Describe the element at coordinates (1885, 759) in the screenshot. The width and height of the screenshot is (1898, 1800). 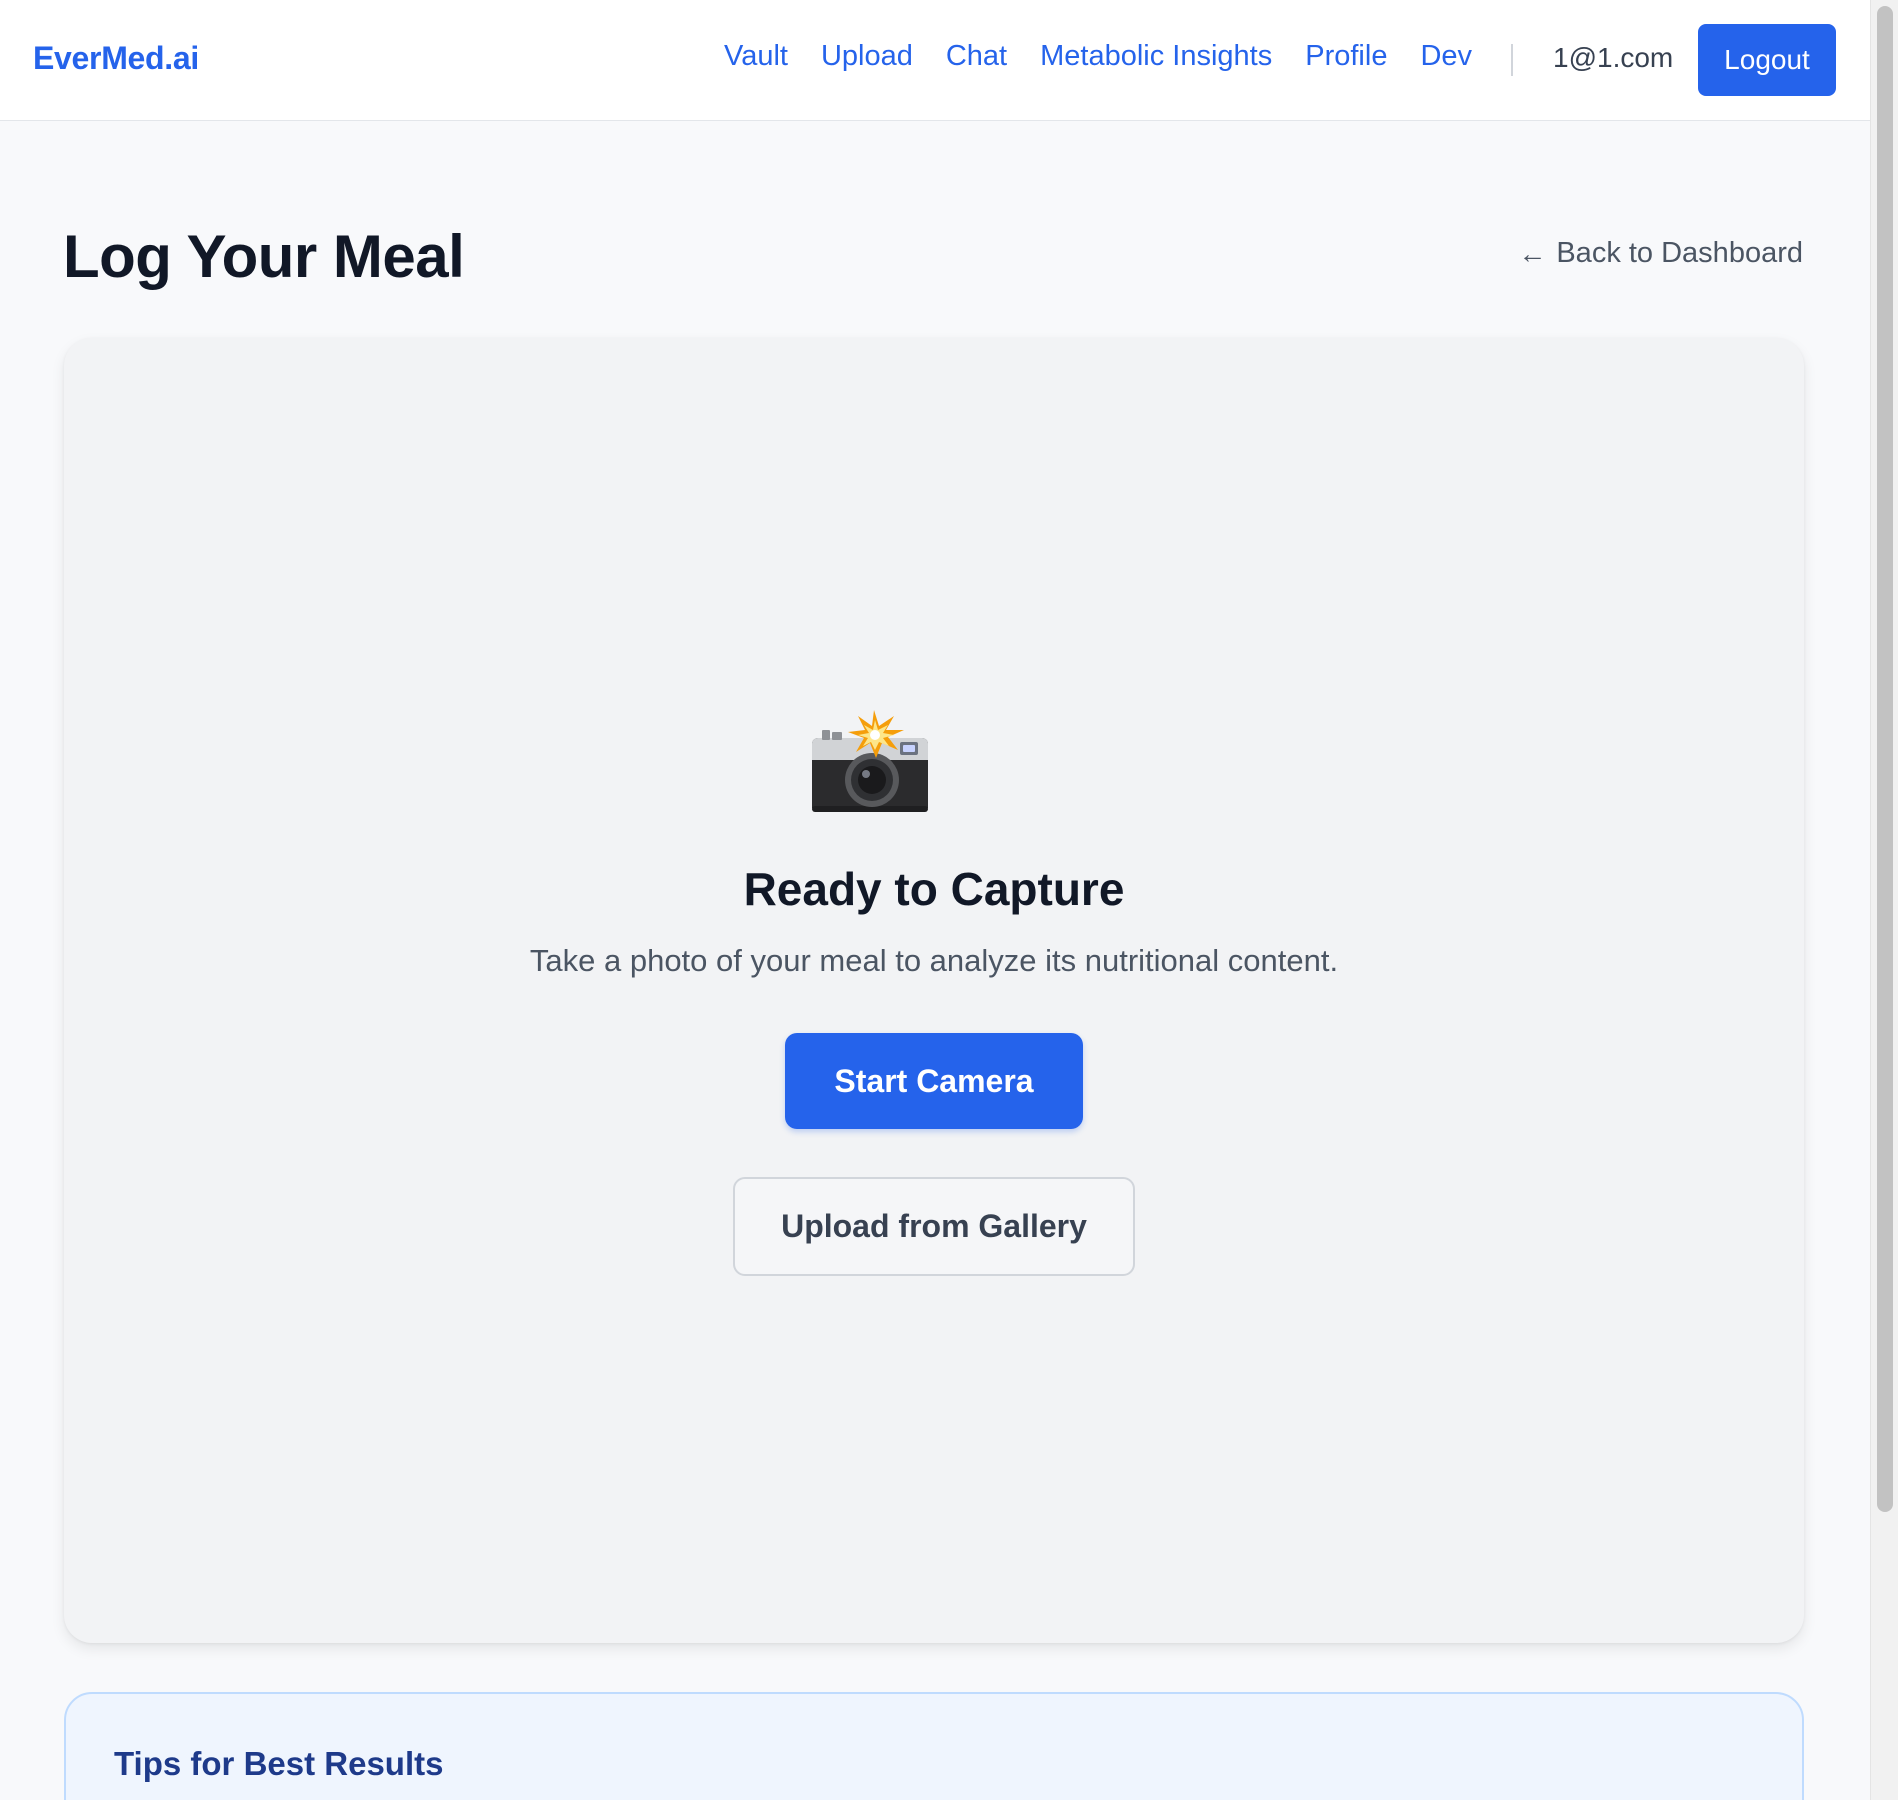
I see `scrollbar-thumb` at that location.